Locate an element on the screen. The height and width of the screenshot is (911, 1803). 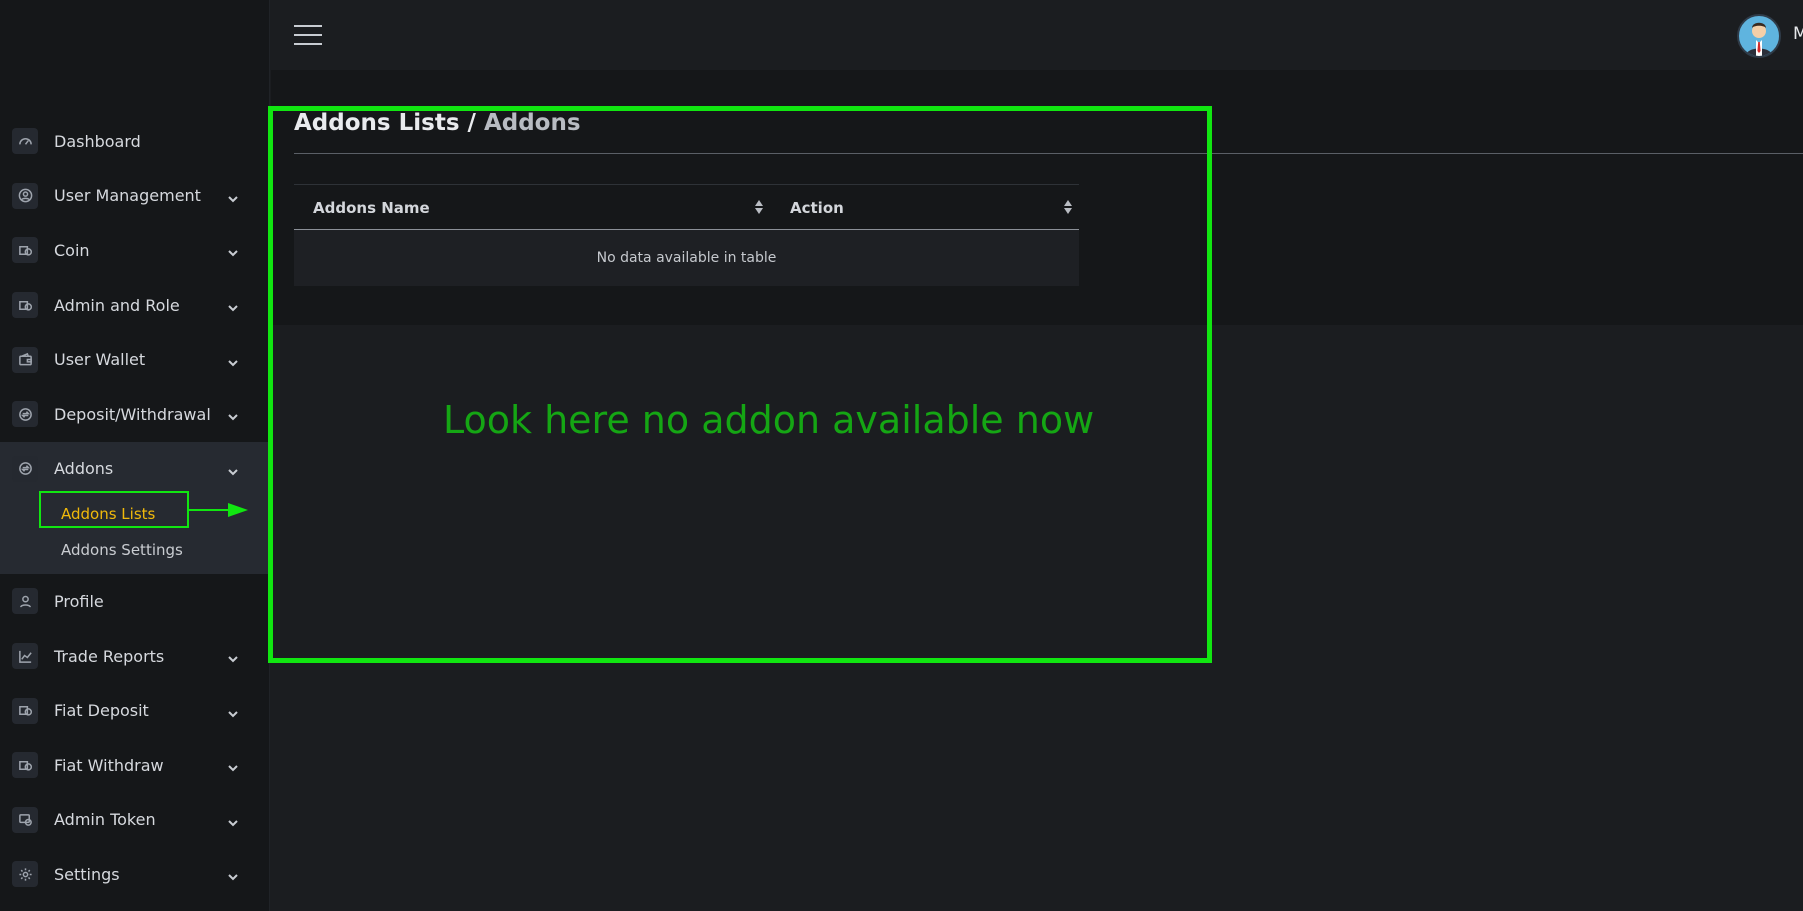
sidebar-item-label: Fiat Withdraw is located at coordinates (109, 765).